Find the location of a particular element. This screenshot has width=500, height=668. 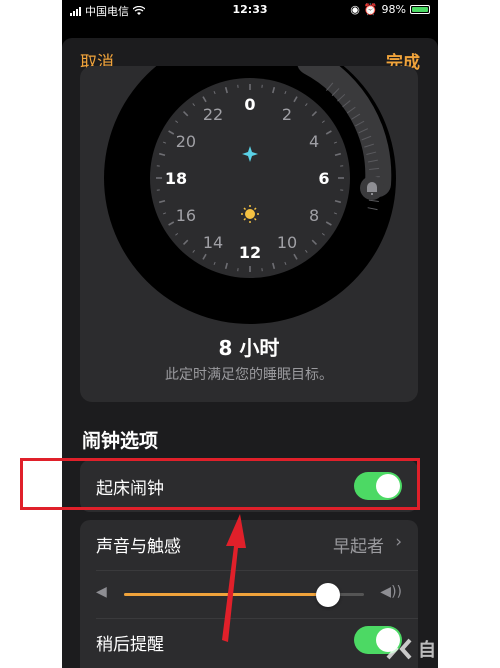

hour-label: 12 is located at coordinates (250, 252).